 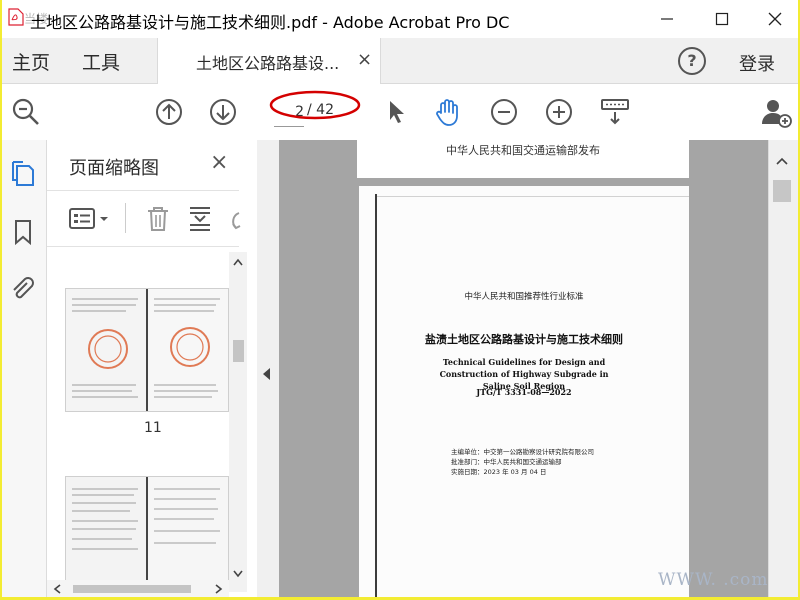 I want to click on panel-collapse-strip, so click(x=268, y=368).